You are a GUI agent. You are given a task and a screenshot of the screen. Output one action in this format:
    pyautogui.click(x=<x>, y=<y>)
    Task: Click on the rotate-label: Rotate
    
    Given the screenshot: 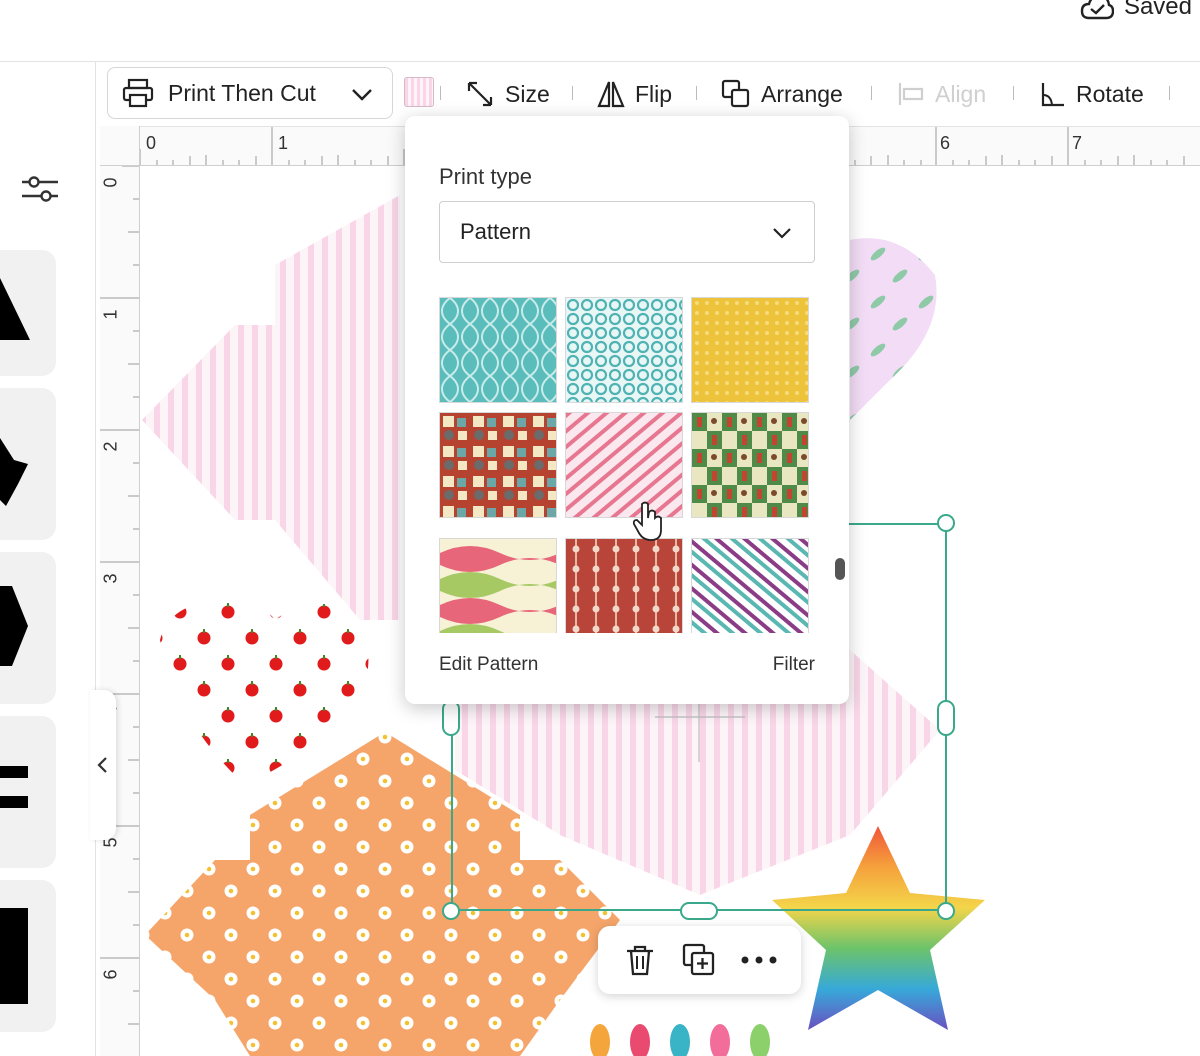 What is the action you would take?
    pyautogui.click(x=1110, y=93)
    